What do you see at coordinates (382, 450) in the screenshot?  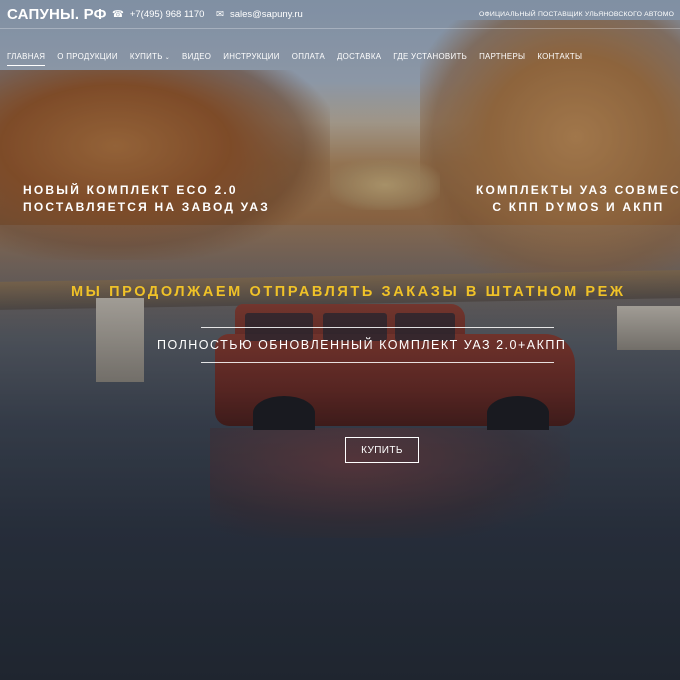 I see `buy-button: КУПИТЬ` at bounding box center [382, 450].